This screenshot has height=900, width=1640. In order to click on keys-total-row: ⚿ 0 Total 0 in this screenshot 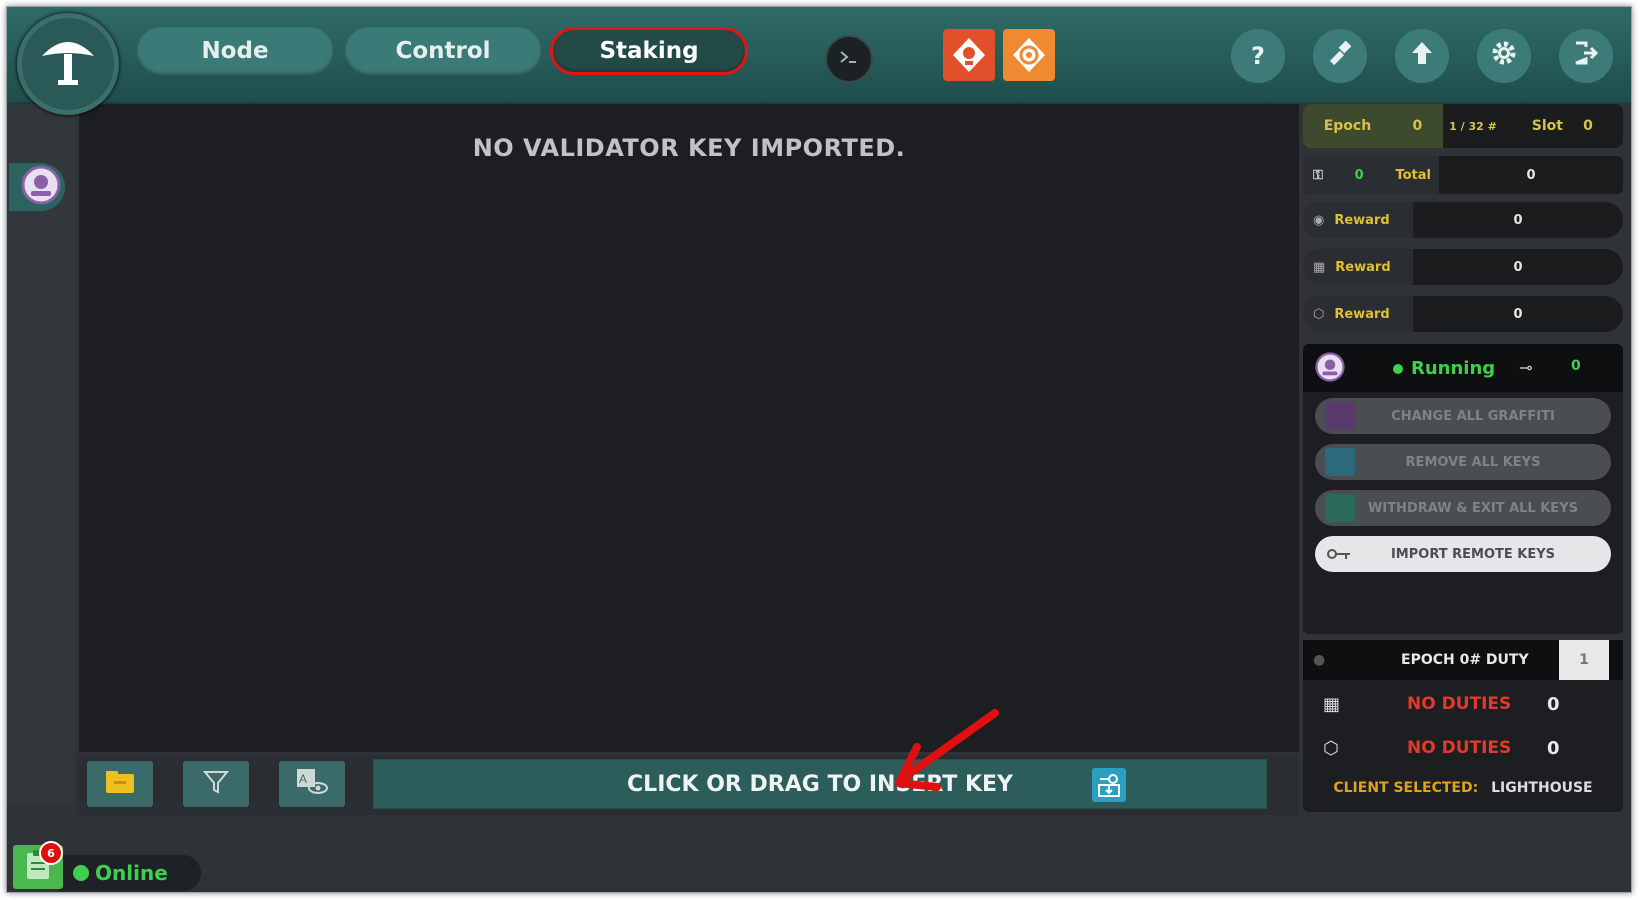, I will do `click(1463, 175)`.